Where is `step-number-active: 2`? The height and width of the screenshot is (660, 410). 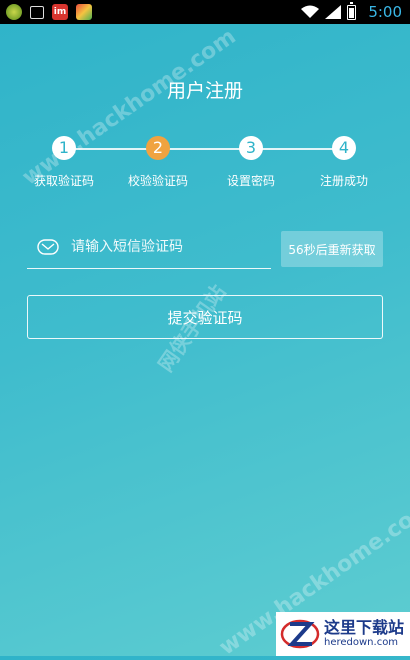 step-number-active: 2 is located at coordinates (158, 148).